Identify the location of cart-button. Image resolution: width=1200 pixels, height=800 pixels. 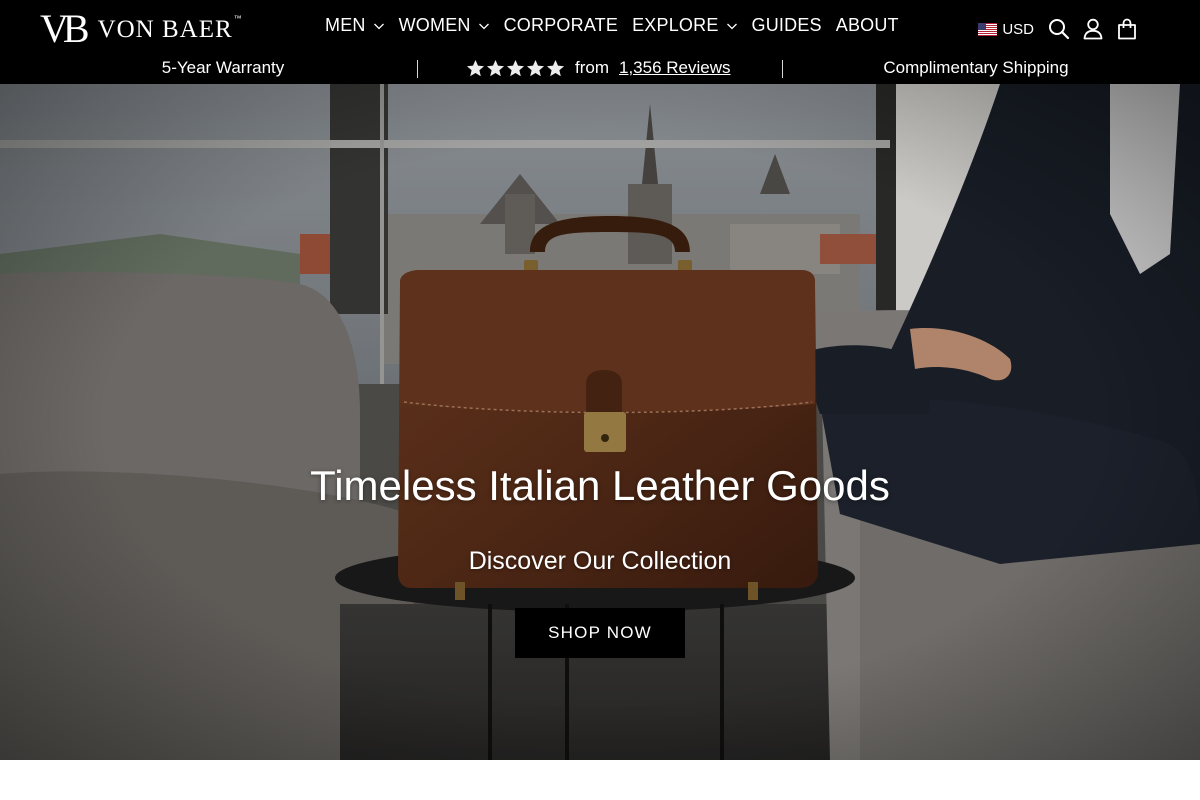
(1127, 29).